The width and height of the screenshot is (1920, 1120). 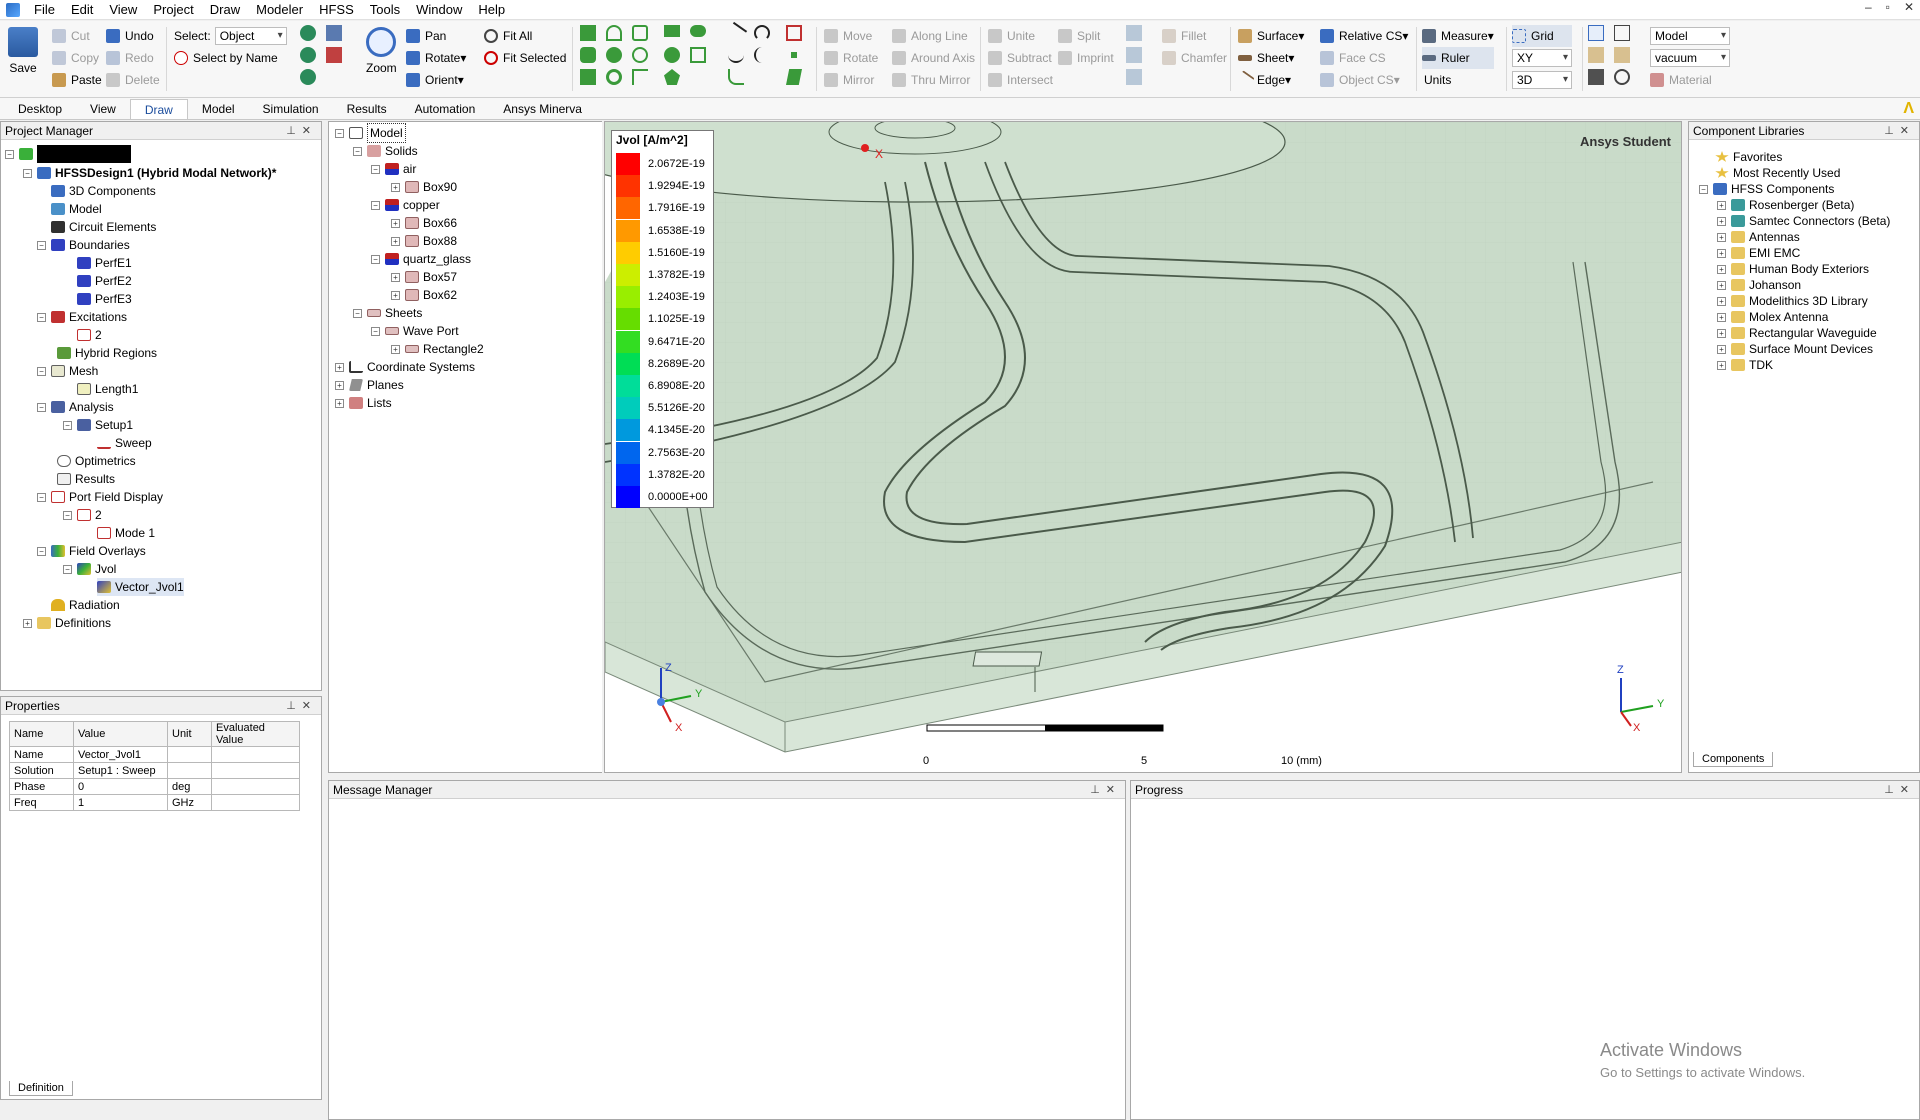 I want to click on cone-icon, so click(x=614, y=33).